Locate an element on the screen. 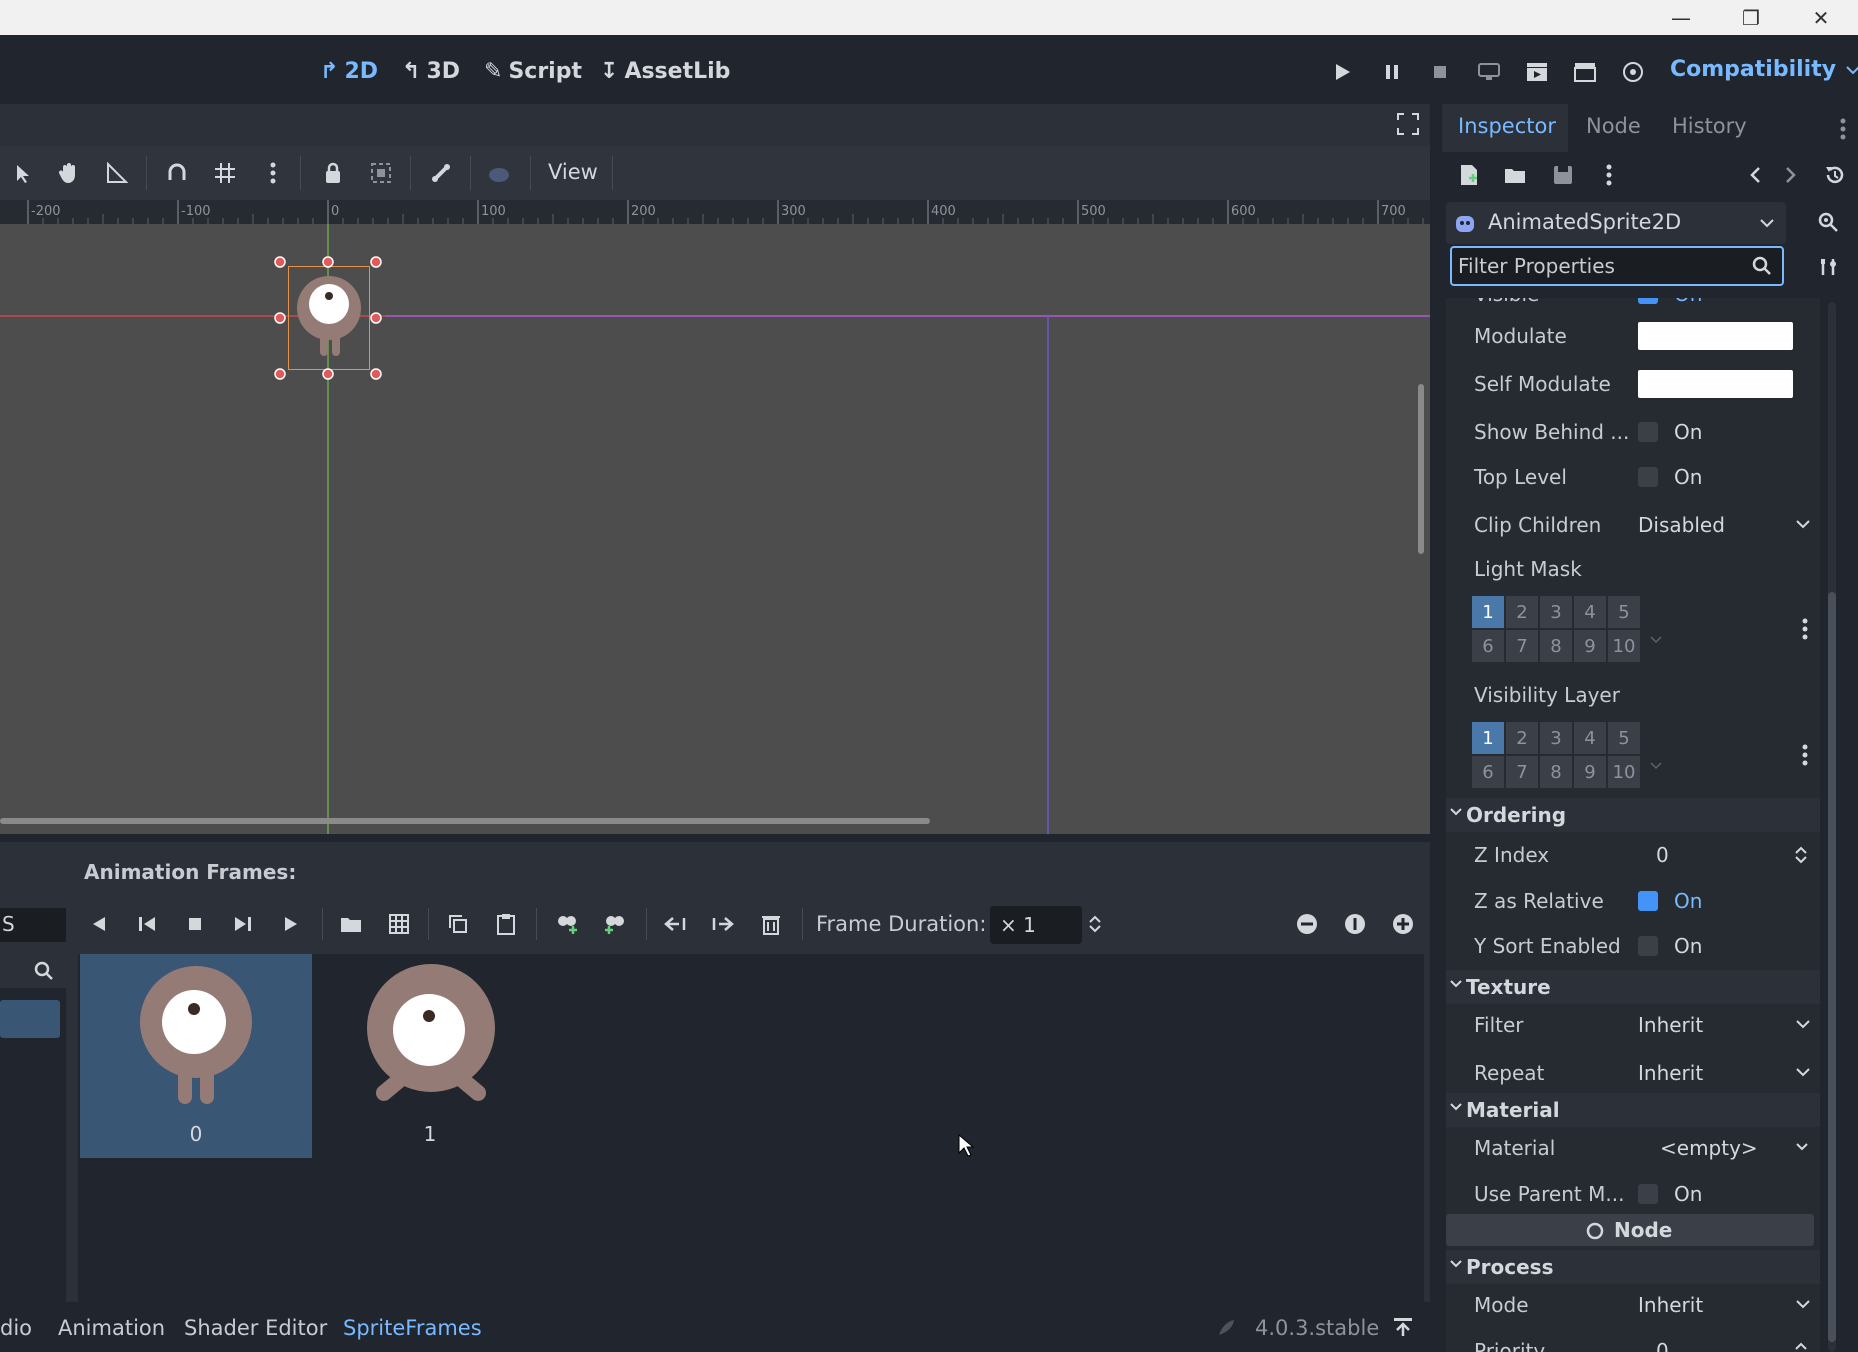 This screenshot has height=1352, width=1858. tab-node: Node is located at coordinates (1613, 126).